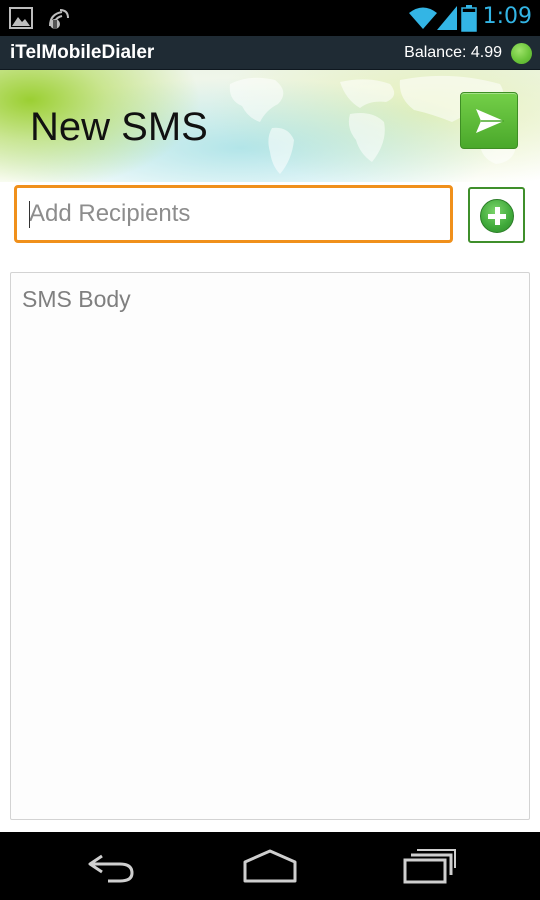  What do you see at coordinates (447, 18) in the screenshot?
I see `signal-icon` at bounding box center [447, 18].